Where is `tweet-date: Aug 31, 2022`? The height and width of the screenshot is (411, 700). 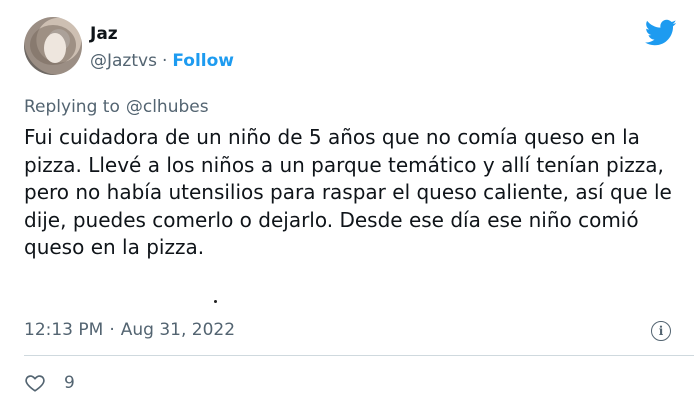 tweet-date: Aug 31, 2022 is located at coordinates (178, 330).